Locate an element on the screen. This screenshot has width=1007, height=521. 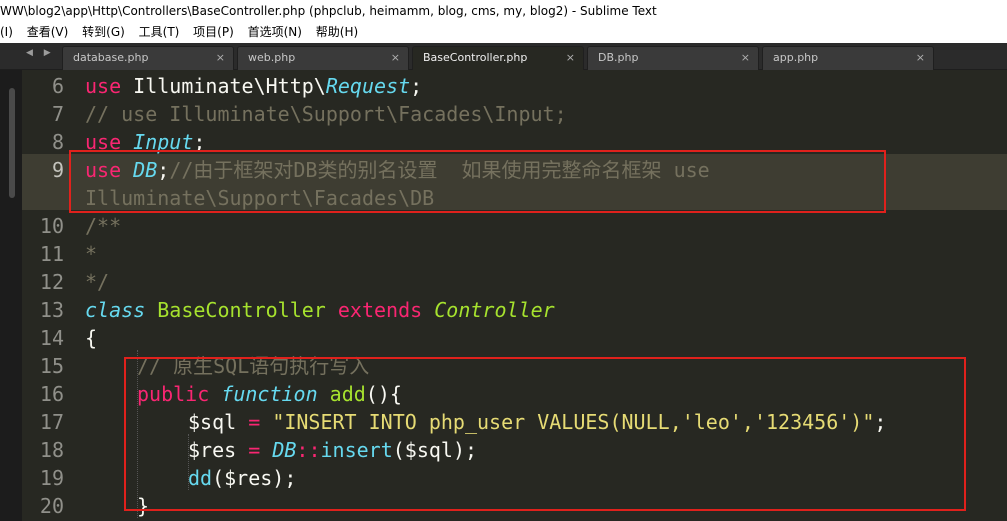
code-token: Illuminate\Http\ is located at coordinates (223, 86).